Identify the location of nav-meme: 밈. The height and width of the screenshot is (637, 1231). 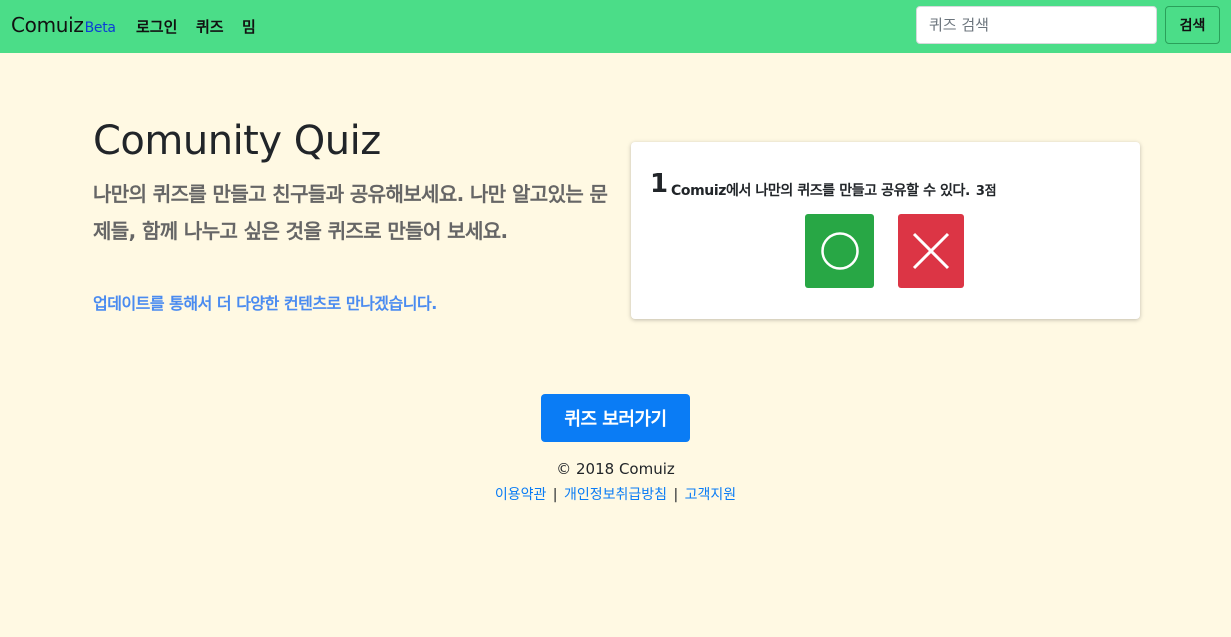
(249, 26).